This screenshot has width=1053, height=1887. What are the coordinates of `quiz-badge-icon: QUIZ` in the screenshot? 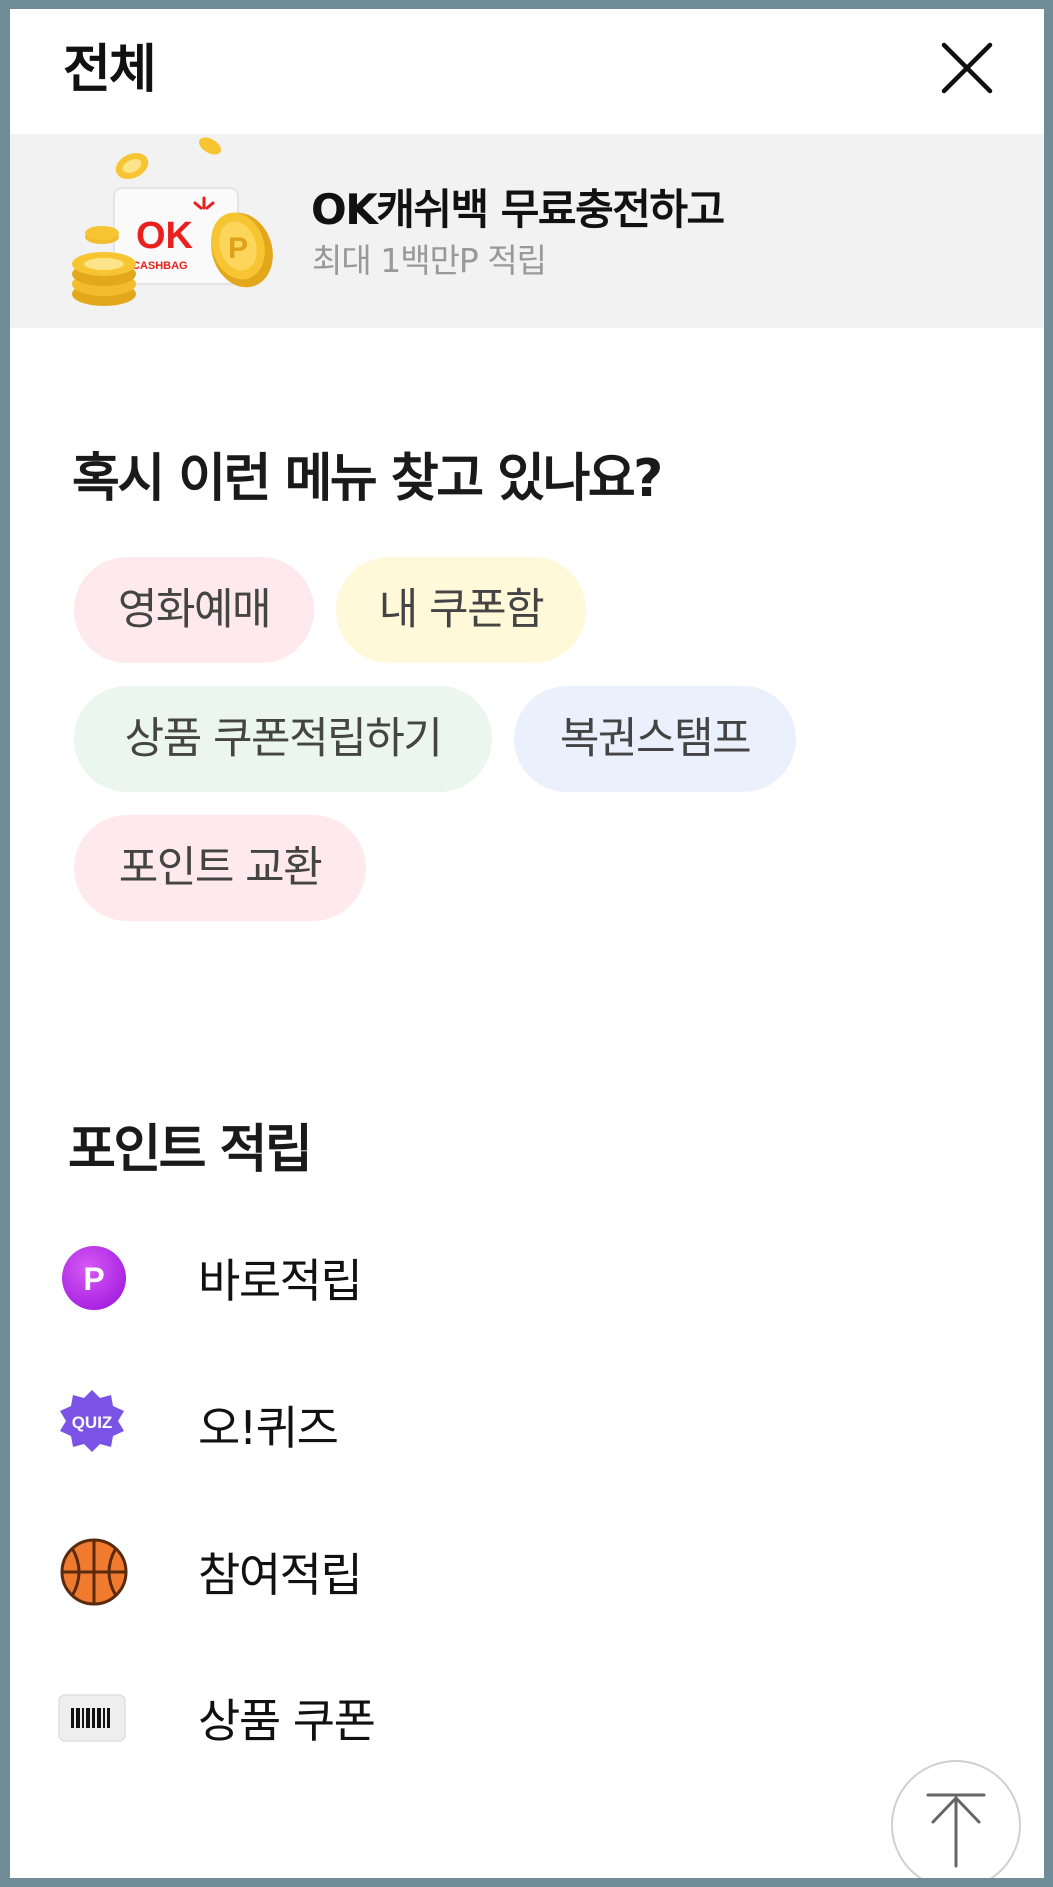 It's located at (92, 1425).